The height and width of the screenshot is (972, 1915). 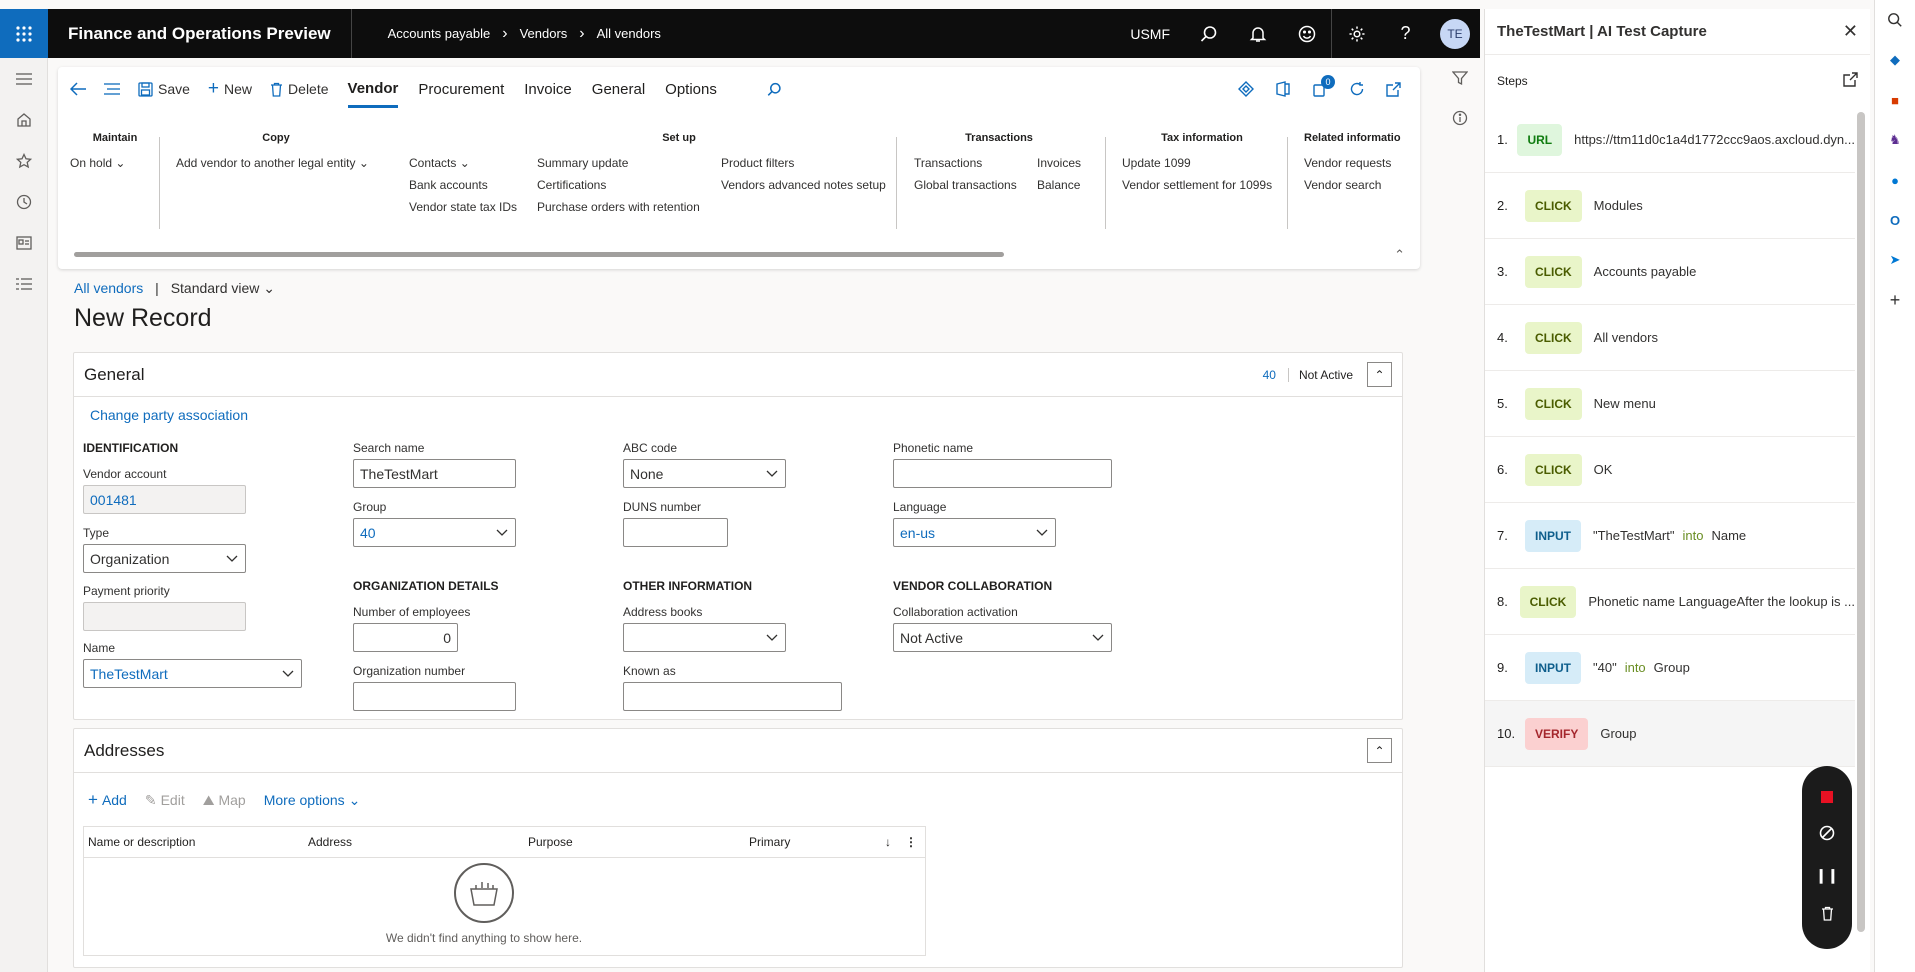 What do you see at coordinates (1356, 33) in the screenshot?
I see `settings-button` at bounding box center [1356, 33].